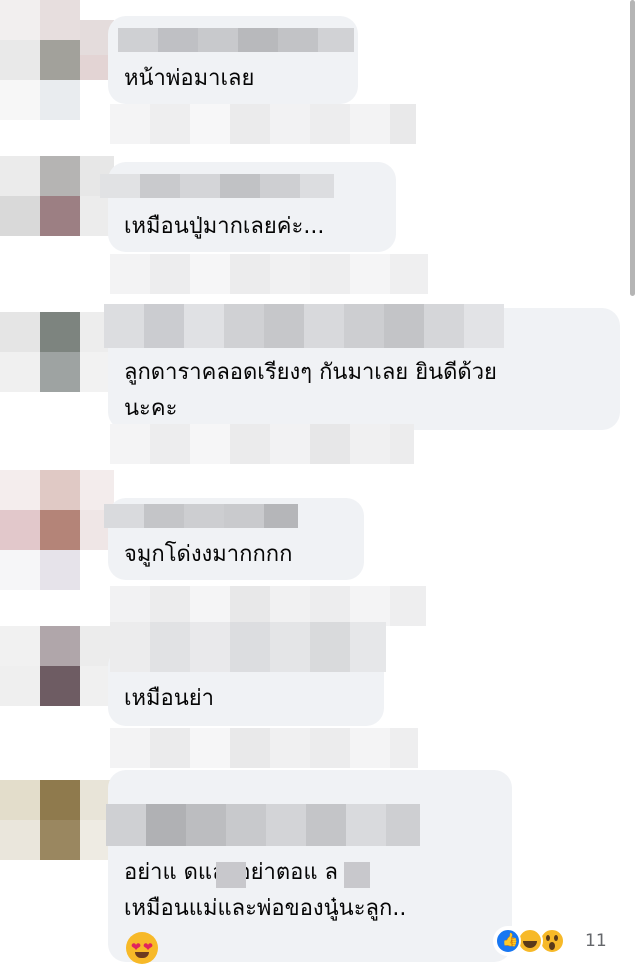 This screenshot has height=971, width=640. Describe the element at coordinates (169, 698) in the screenshot. I see `comment-text: เหมือนย่า` at that location.